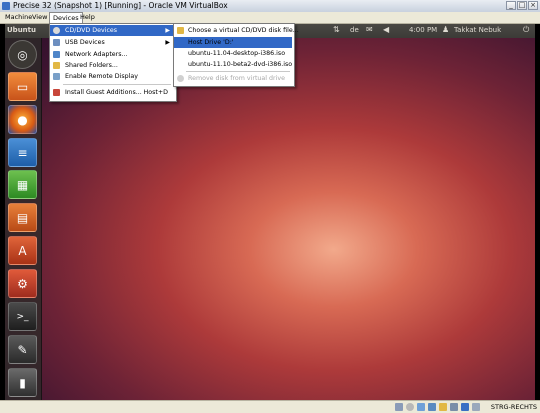  I want to click on menu-item-shortcut: Host+D, so click(155, 92).